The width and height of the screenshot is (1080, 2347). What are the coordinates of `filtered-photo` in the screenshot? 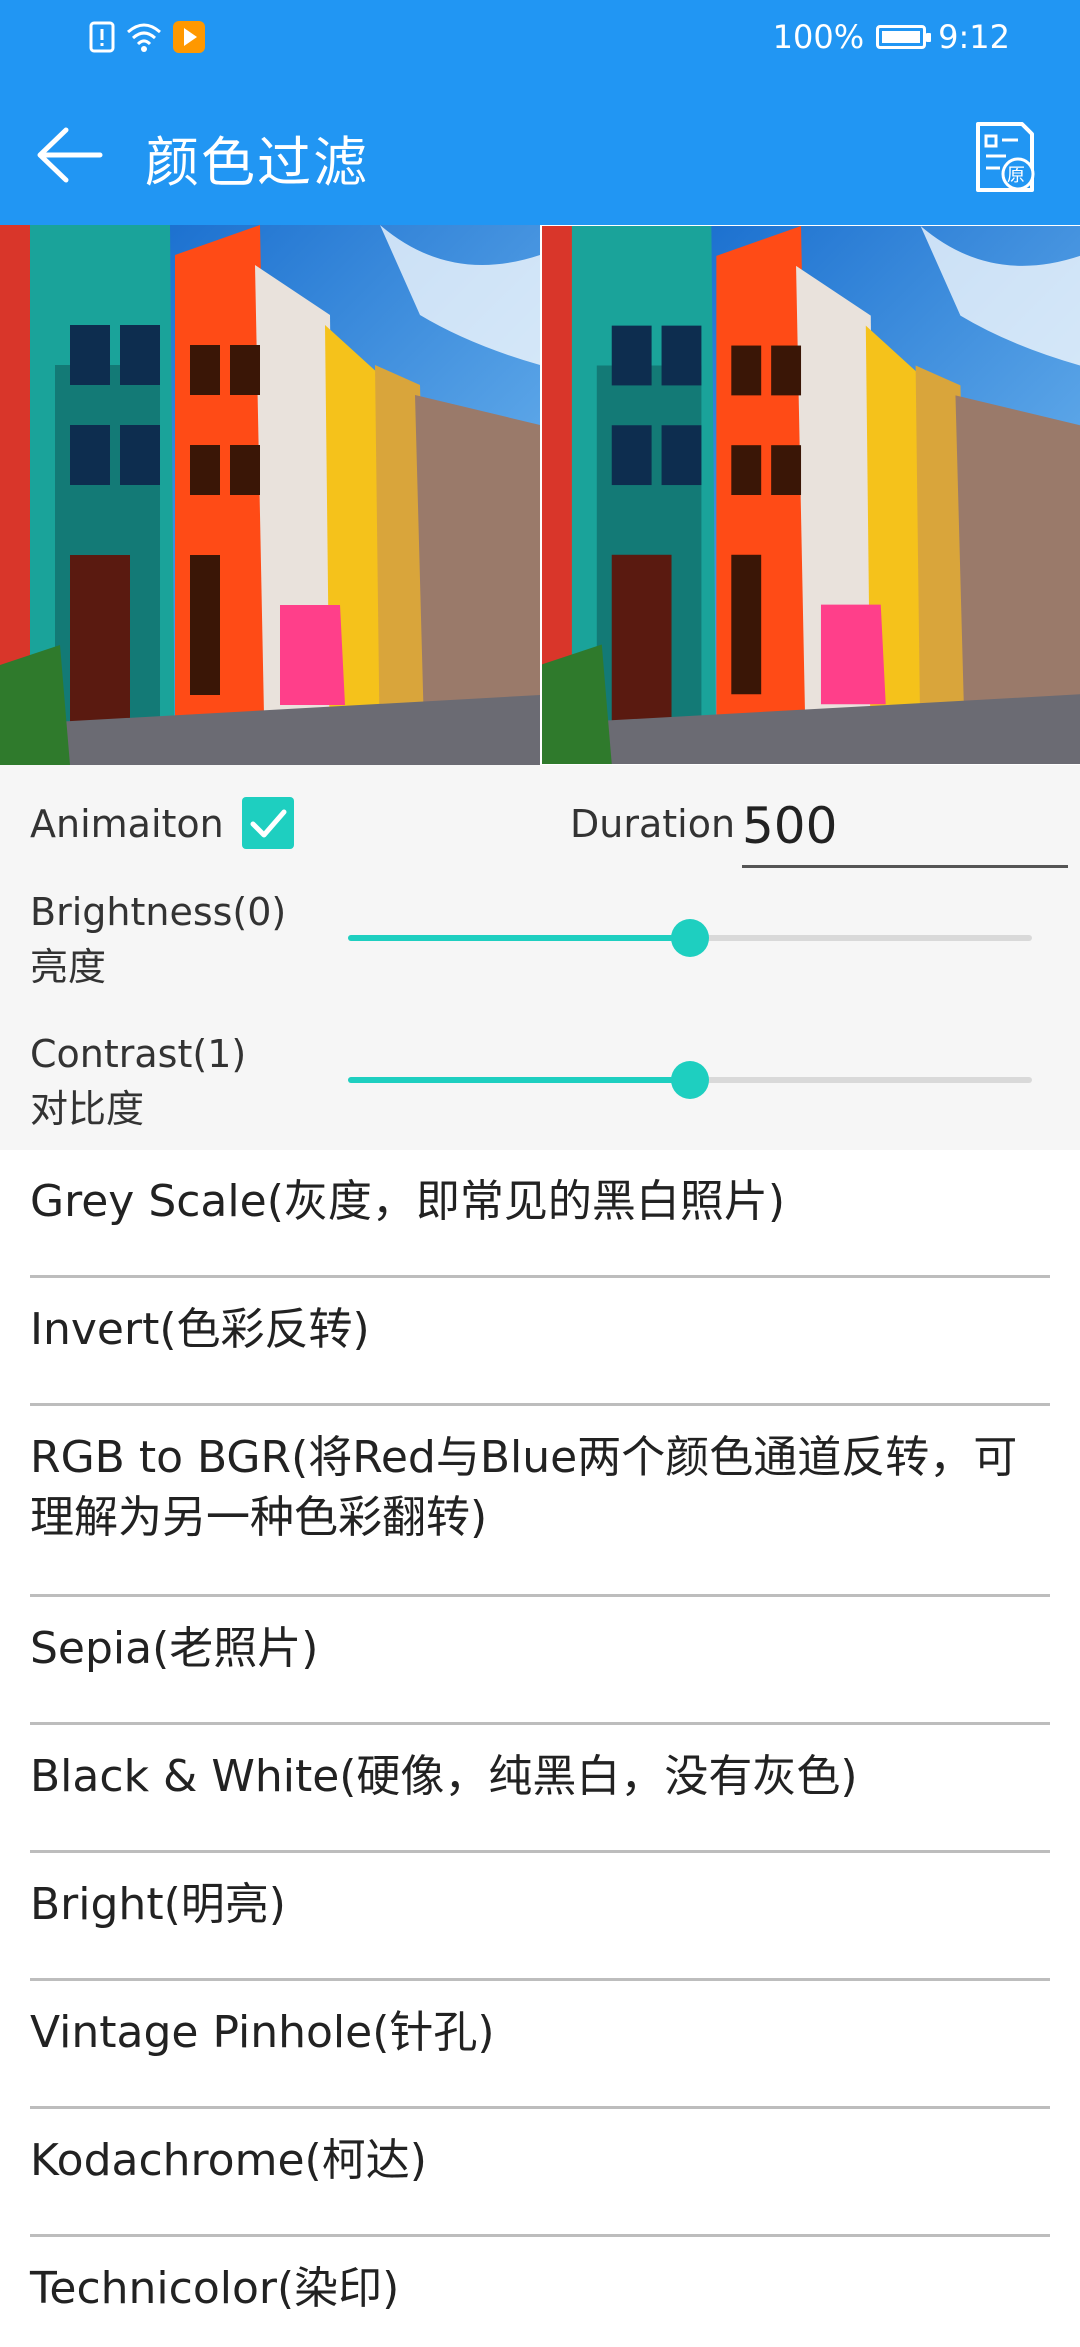 It's located at (810, 495).